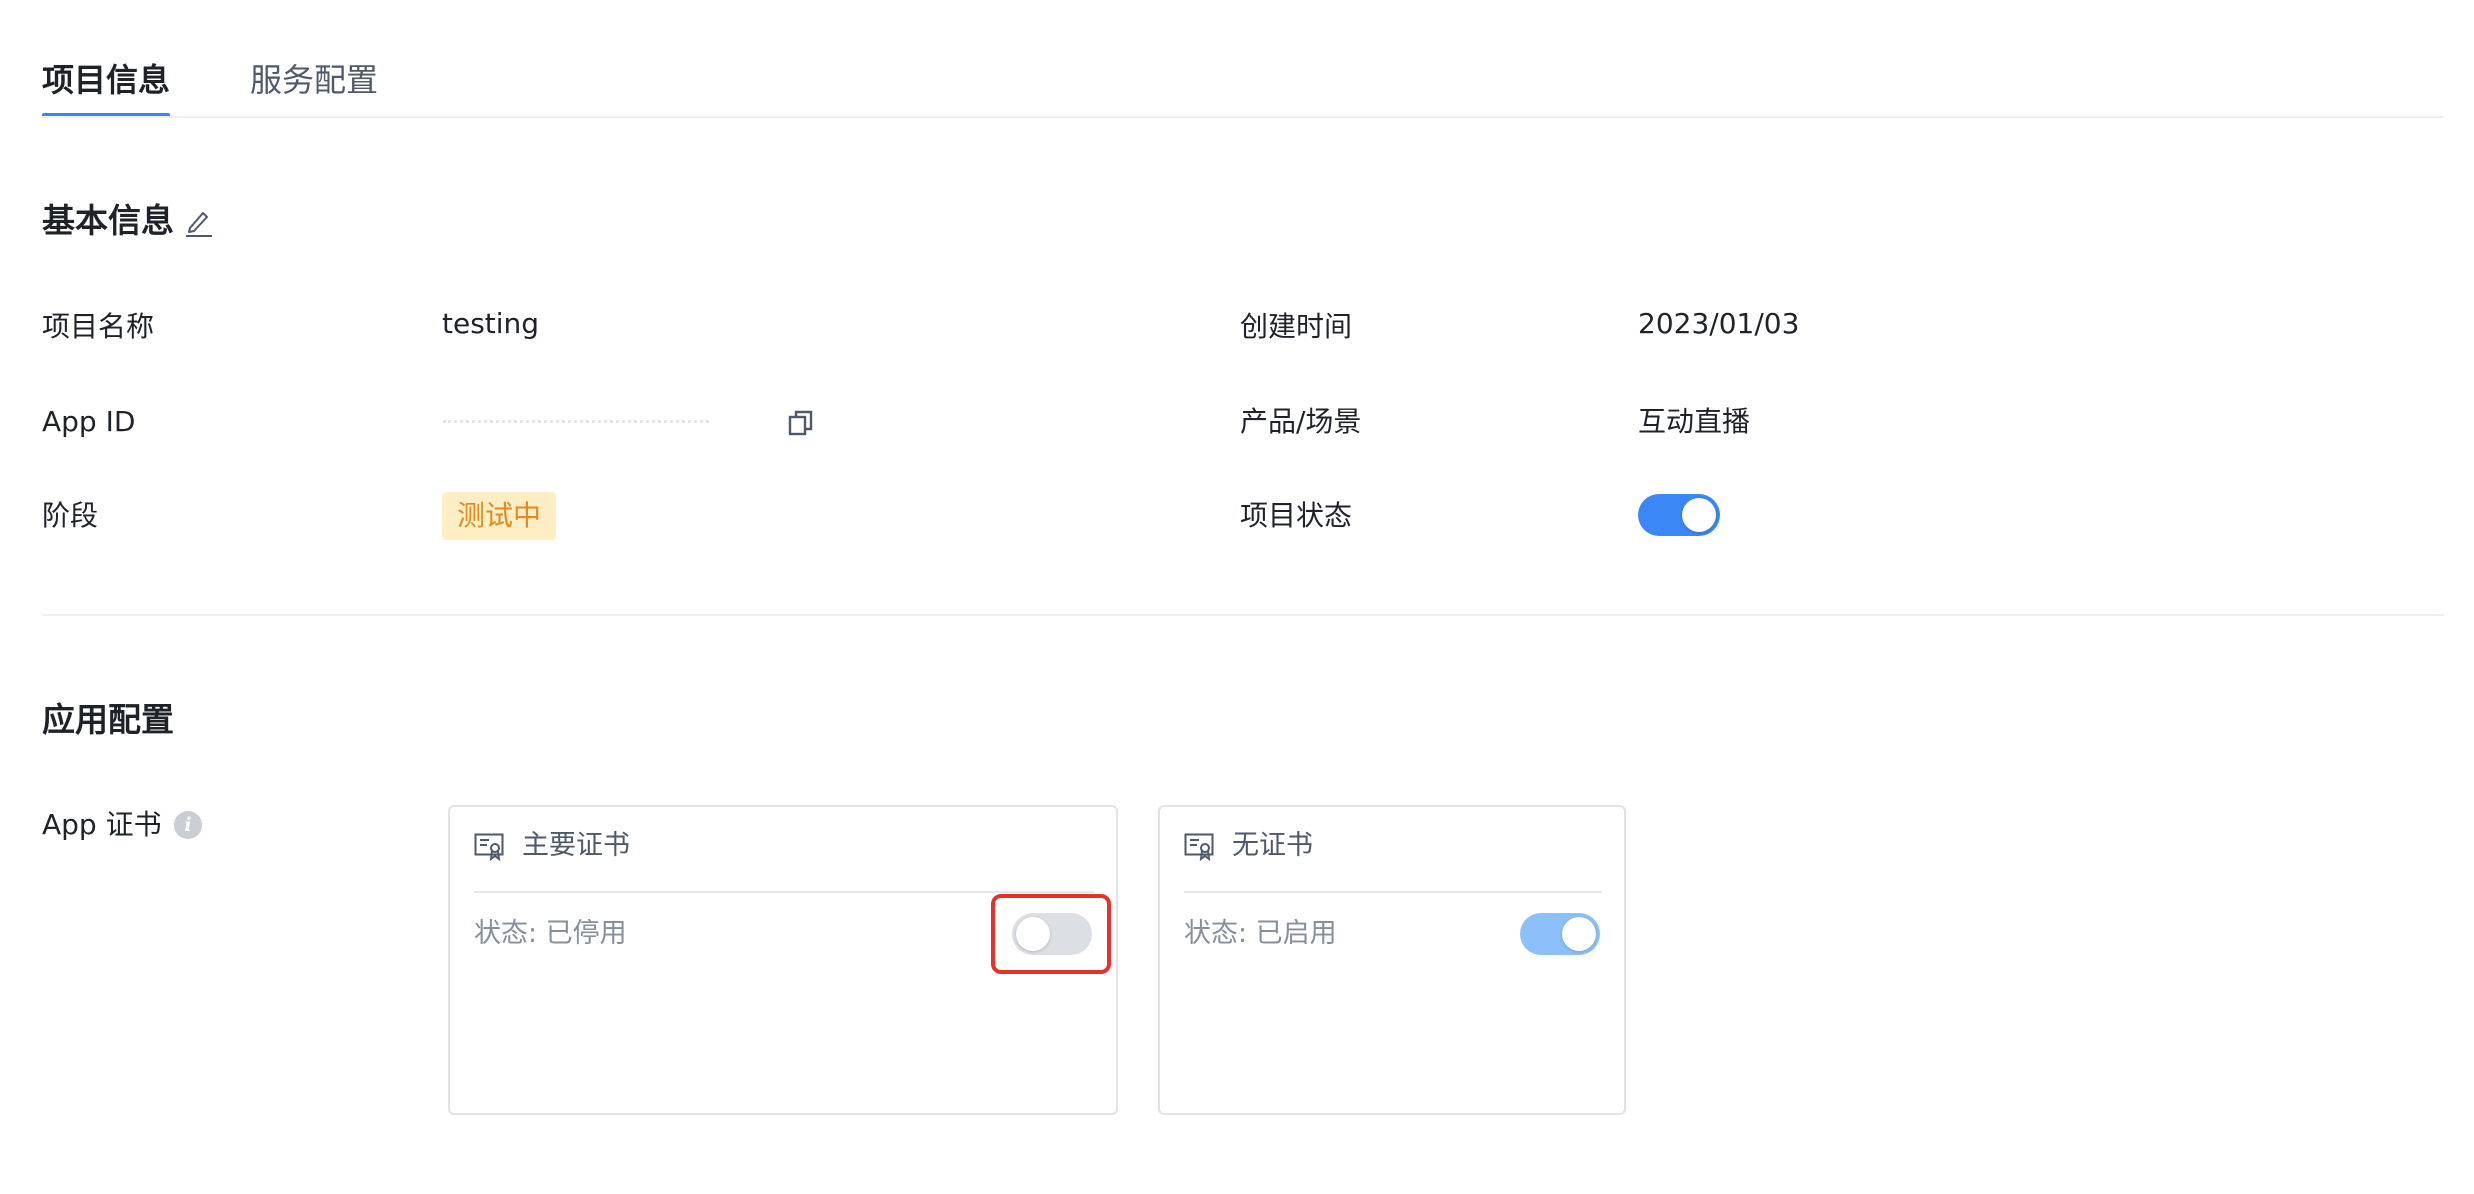  Describe the element at coordinates (70, 515) in the screenshot. I see `stage-label: 阶段` at that location.